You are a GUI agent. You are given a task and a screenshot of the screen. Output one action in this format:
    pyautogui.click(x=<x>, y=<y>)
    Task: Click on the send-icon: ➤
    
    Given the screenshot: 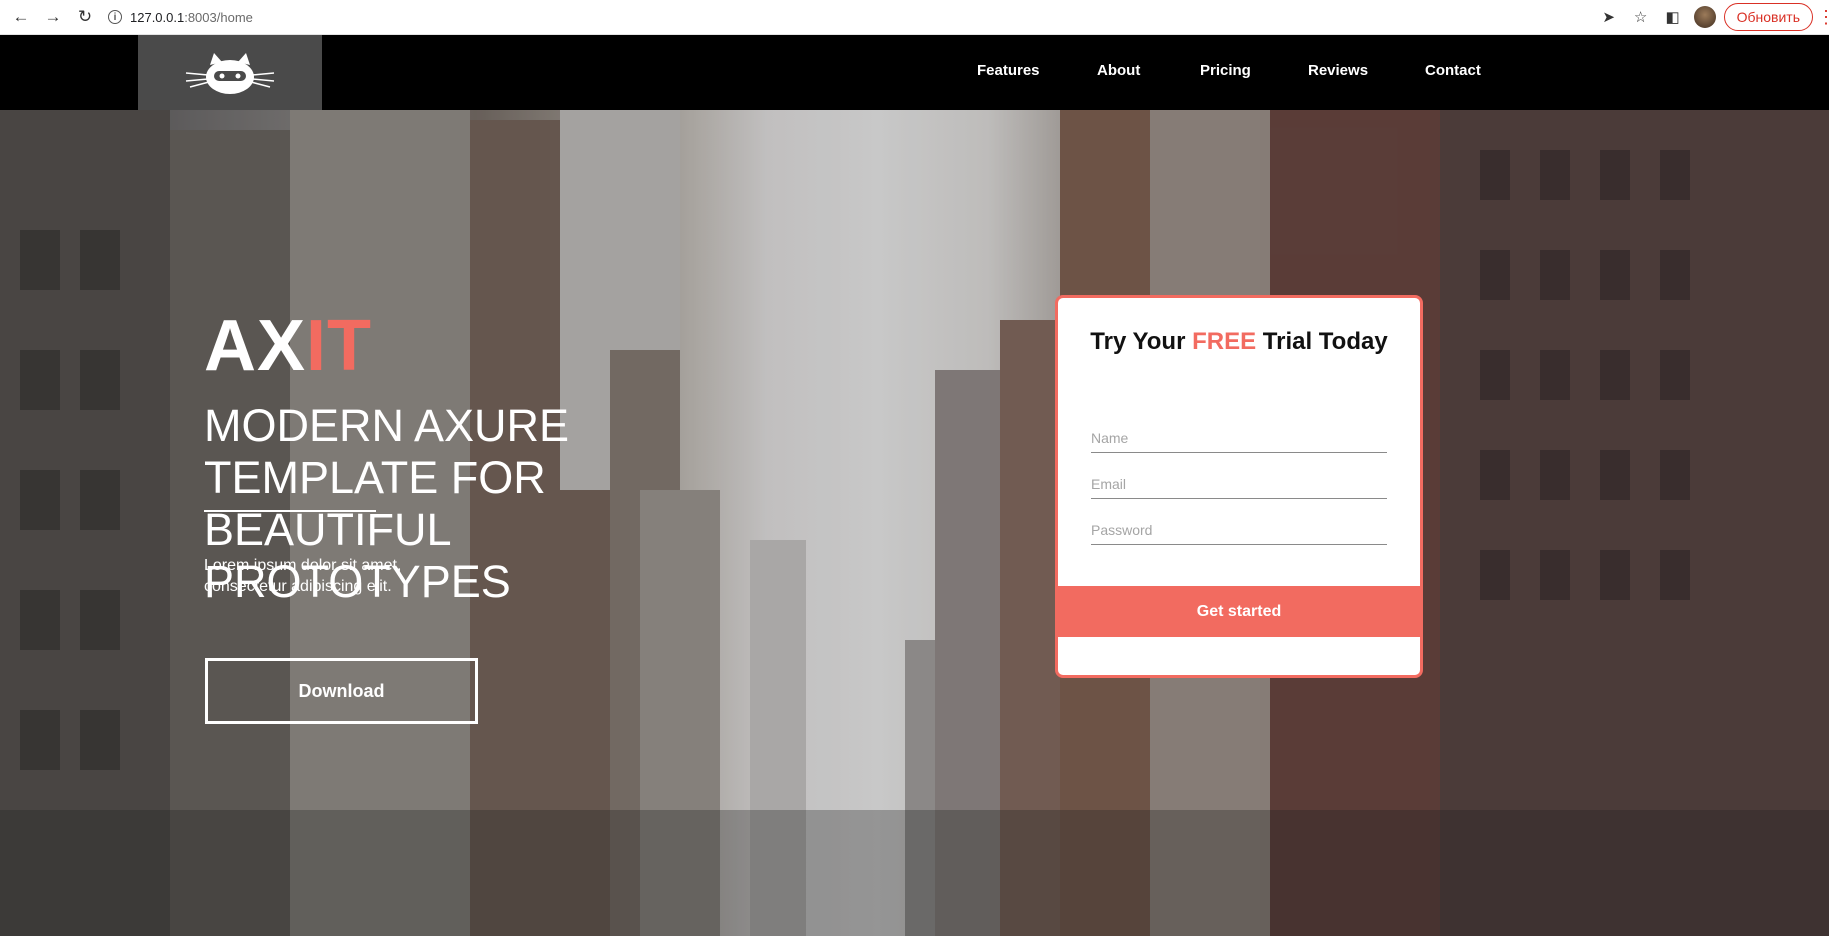 What is the action you would take?
    pyautogui.click(x=1609, y=17)
    